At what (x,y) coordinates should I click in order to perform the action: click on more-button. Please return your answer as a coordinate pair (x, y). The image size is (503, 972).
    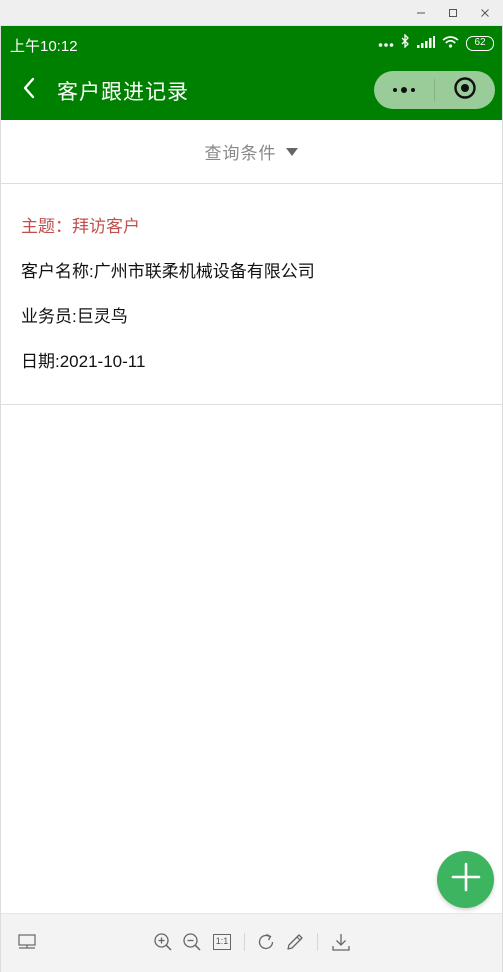
    Looking at the image, I should click on (404, 90).